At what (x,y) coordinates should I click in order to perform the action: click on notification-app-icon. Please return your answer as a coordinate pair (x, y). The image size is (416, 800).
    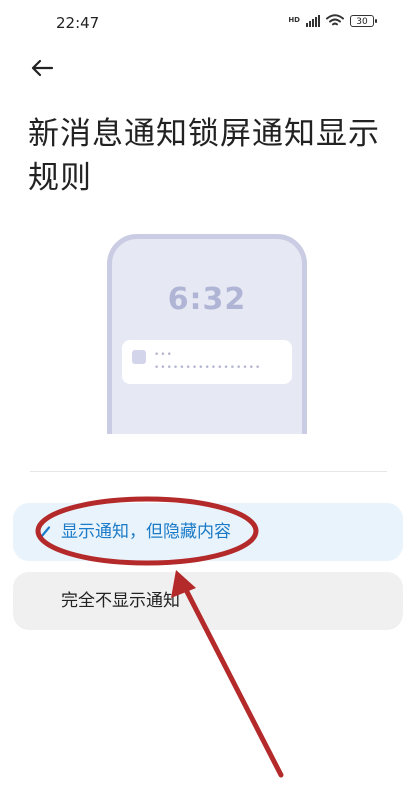
    Looking at the image, I should click on (139, 357).